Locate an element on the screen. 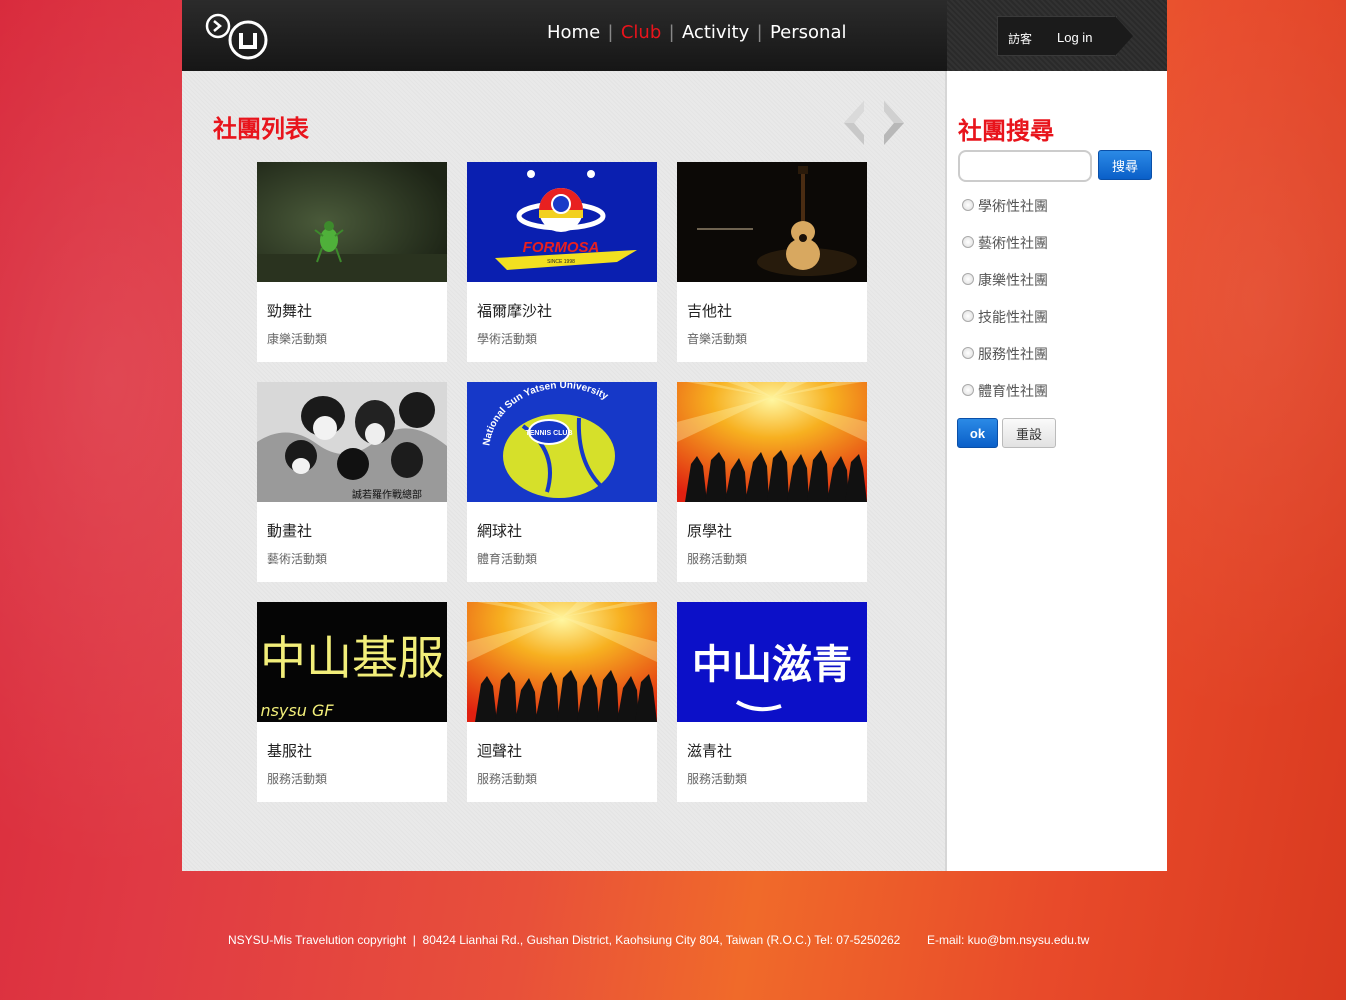  club-category: 藝術活動類 is located at coordinates (297, 559).